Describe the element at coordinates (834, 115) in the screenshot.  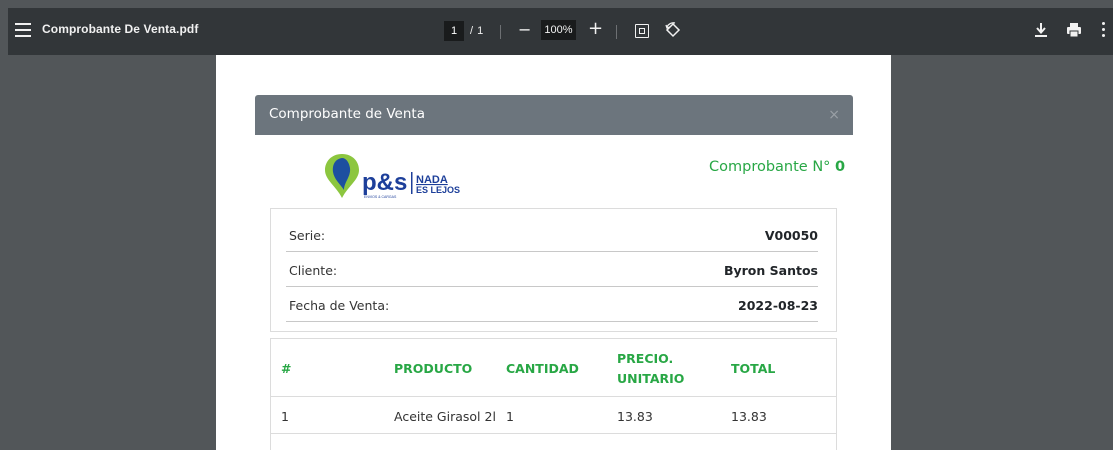
I see `close-icon: ×` at that location.